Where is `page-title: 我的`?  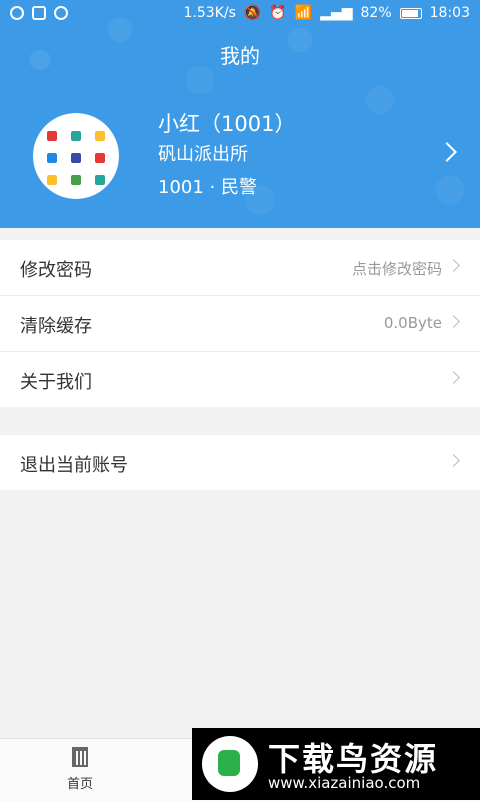 page-title: 我的 is located at coordinates (240, 56).